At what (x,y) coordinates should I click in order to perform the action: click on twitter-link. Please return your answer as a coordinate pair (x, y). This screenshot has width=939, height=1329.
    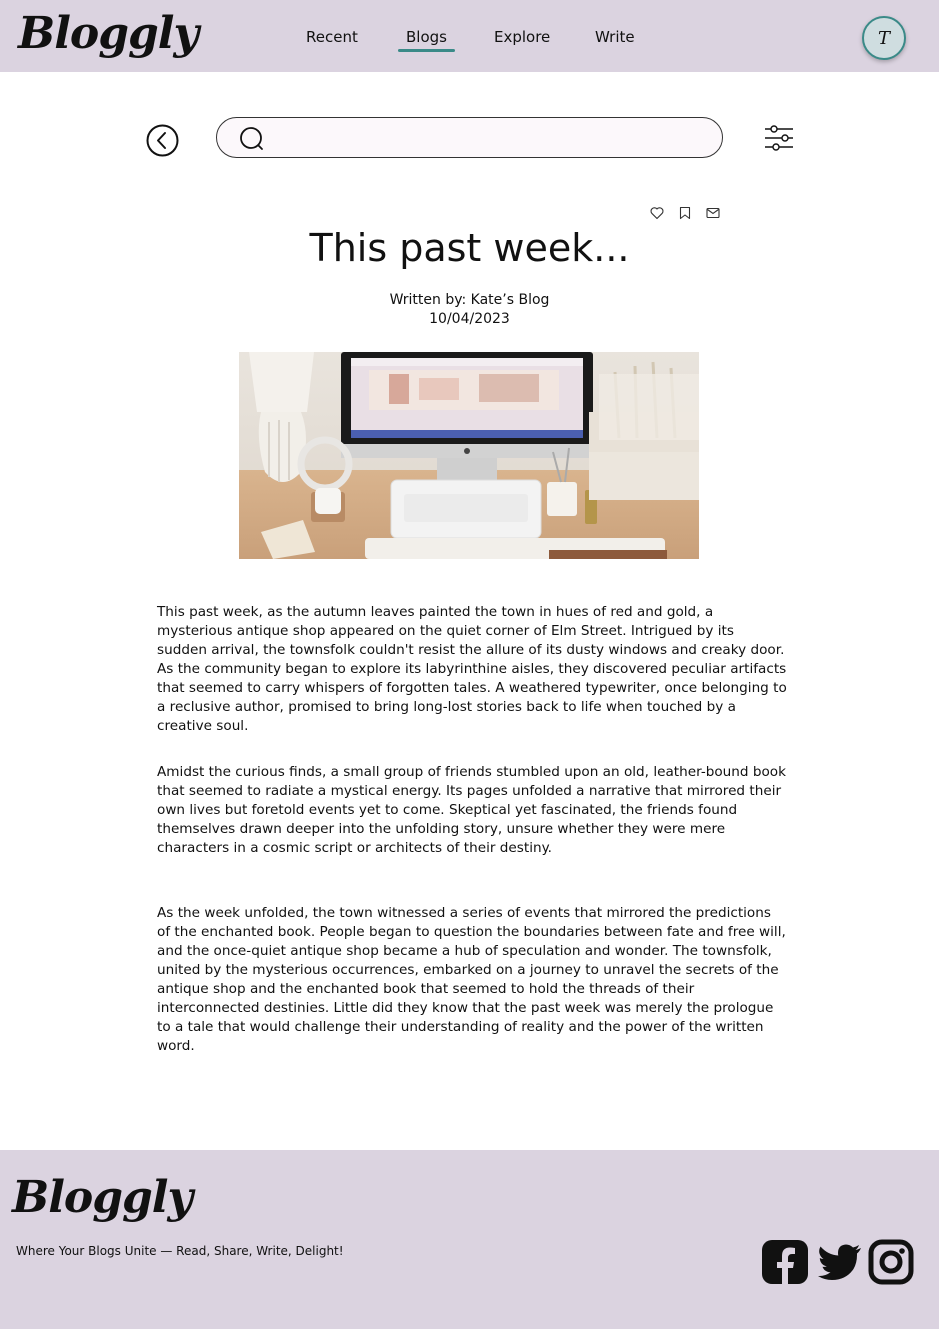
    Looking at the image, I should click on (839, 1262).